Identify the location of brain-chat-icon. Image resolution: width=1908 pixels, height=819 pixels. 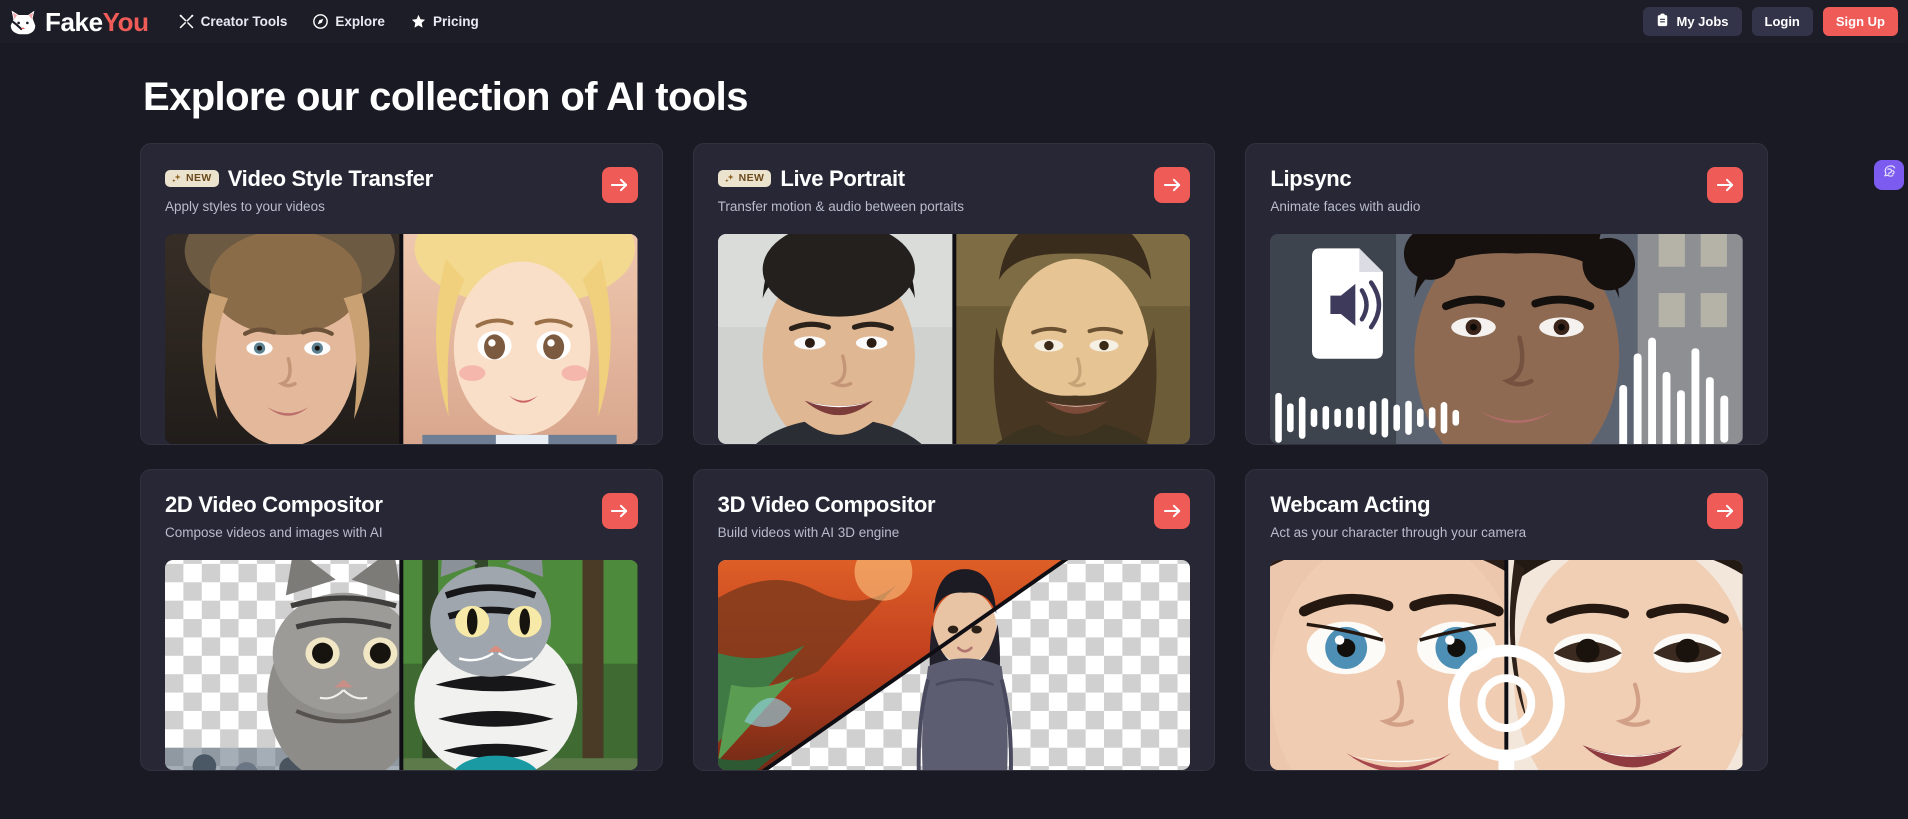
(1889, 175).